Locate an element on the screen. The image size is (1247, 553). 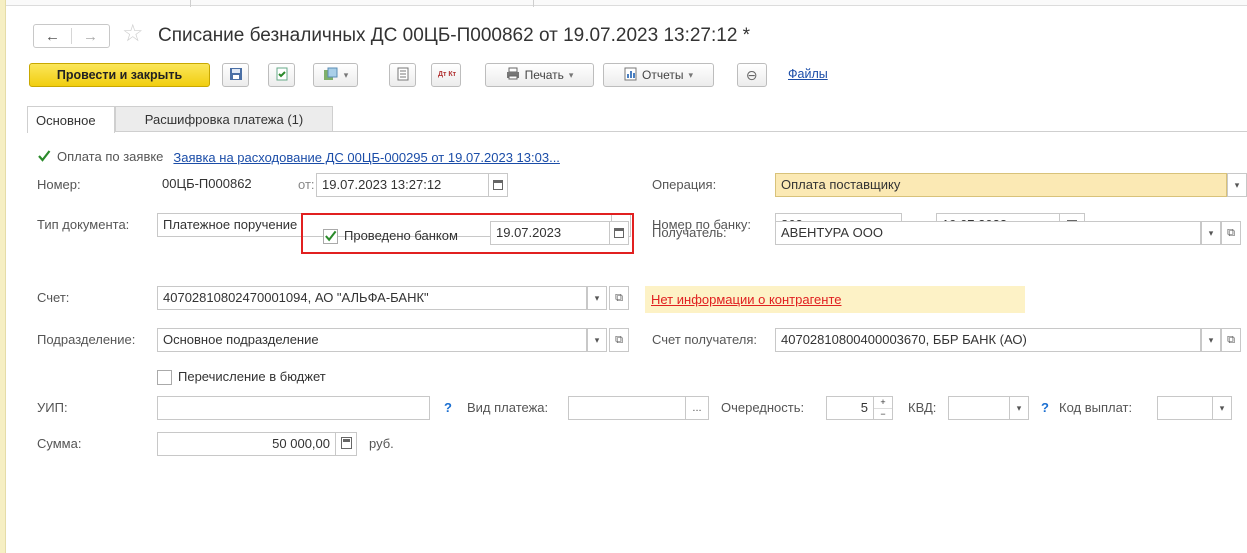
tab-underline is located at coordinates (637, 131).